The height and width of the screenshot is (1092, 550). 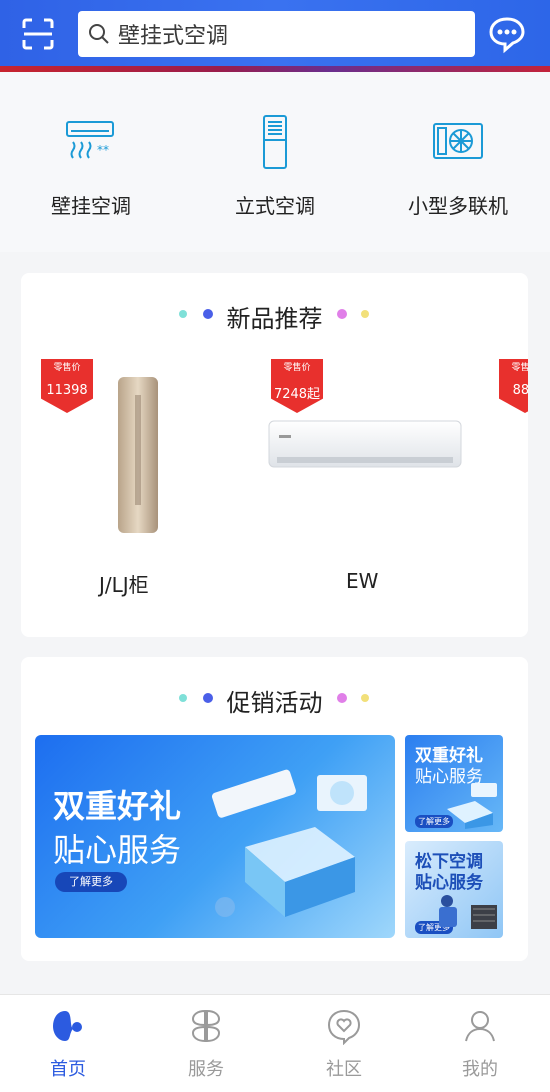 I want to click on bottom-nav: 首页 服务 社区 我的, so click(x=275, y=1043).